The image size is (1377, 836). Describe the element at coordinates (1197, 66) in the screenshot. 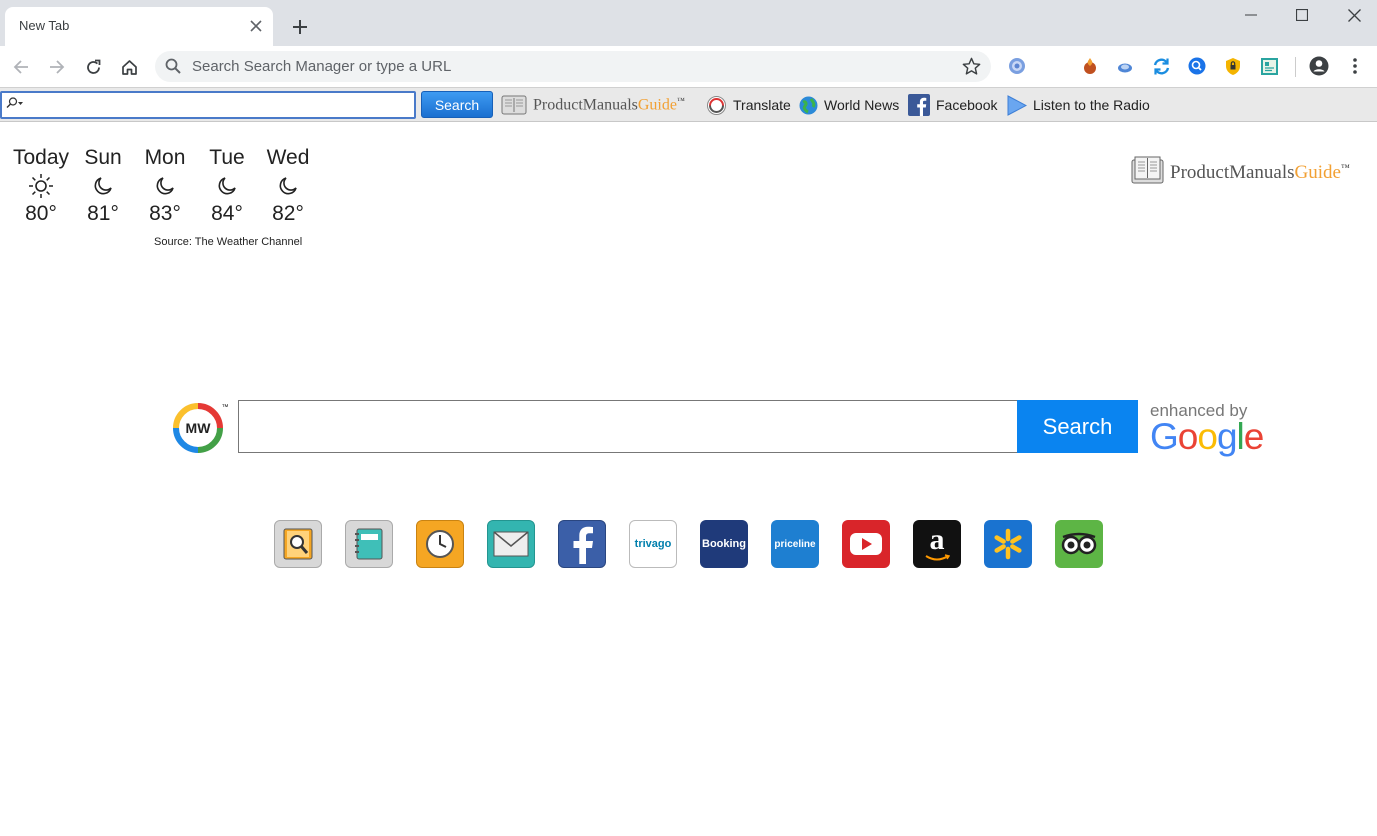

I see `extension-search-manager-icon` at that location.